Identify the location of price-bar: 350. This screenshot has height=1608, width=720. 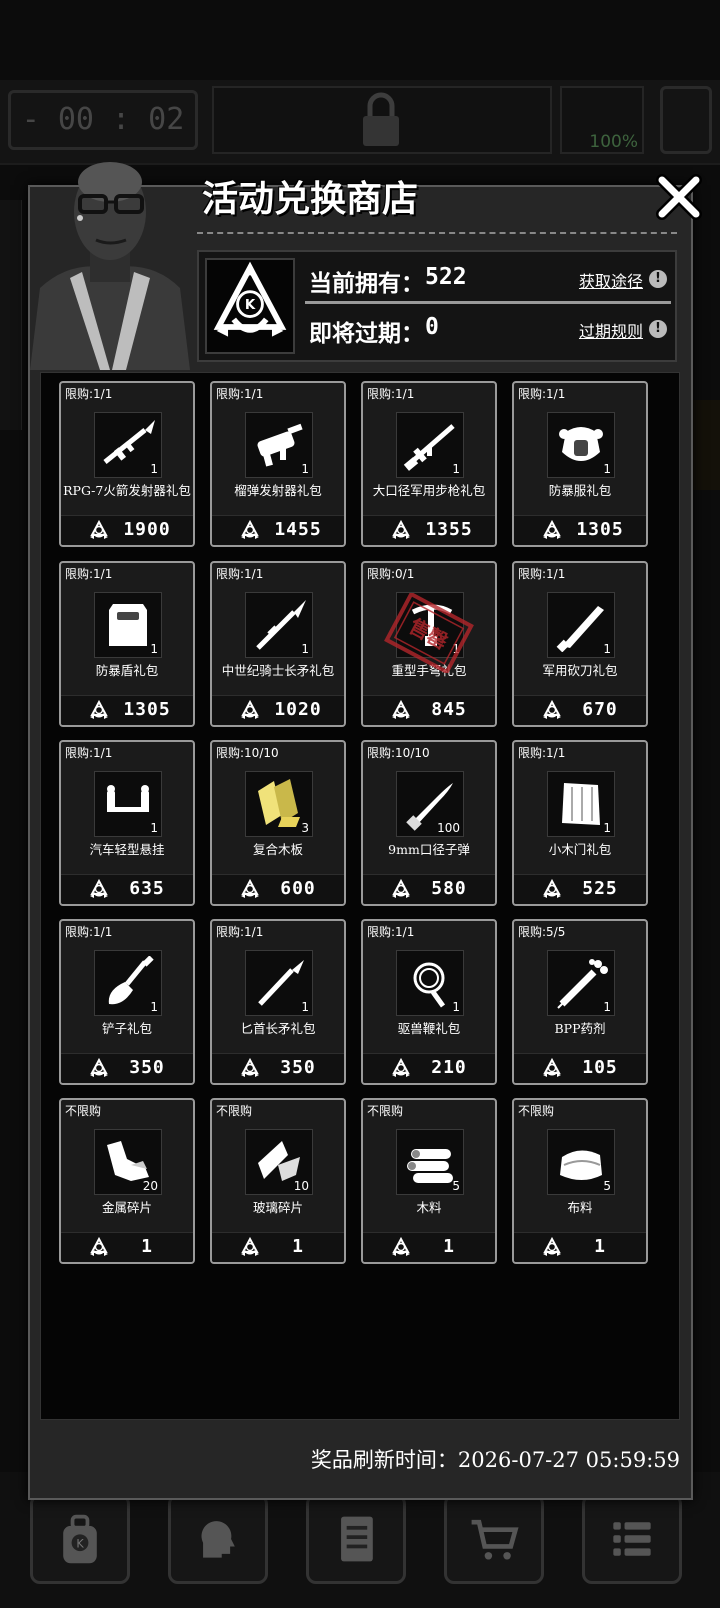
(127, 1068).